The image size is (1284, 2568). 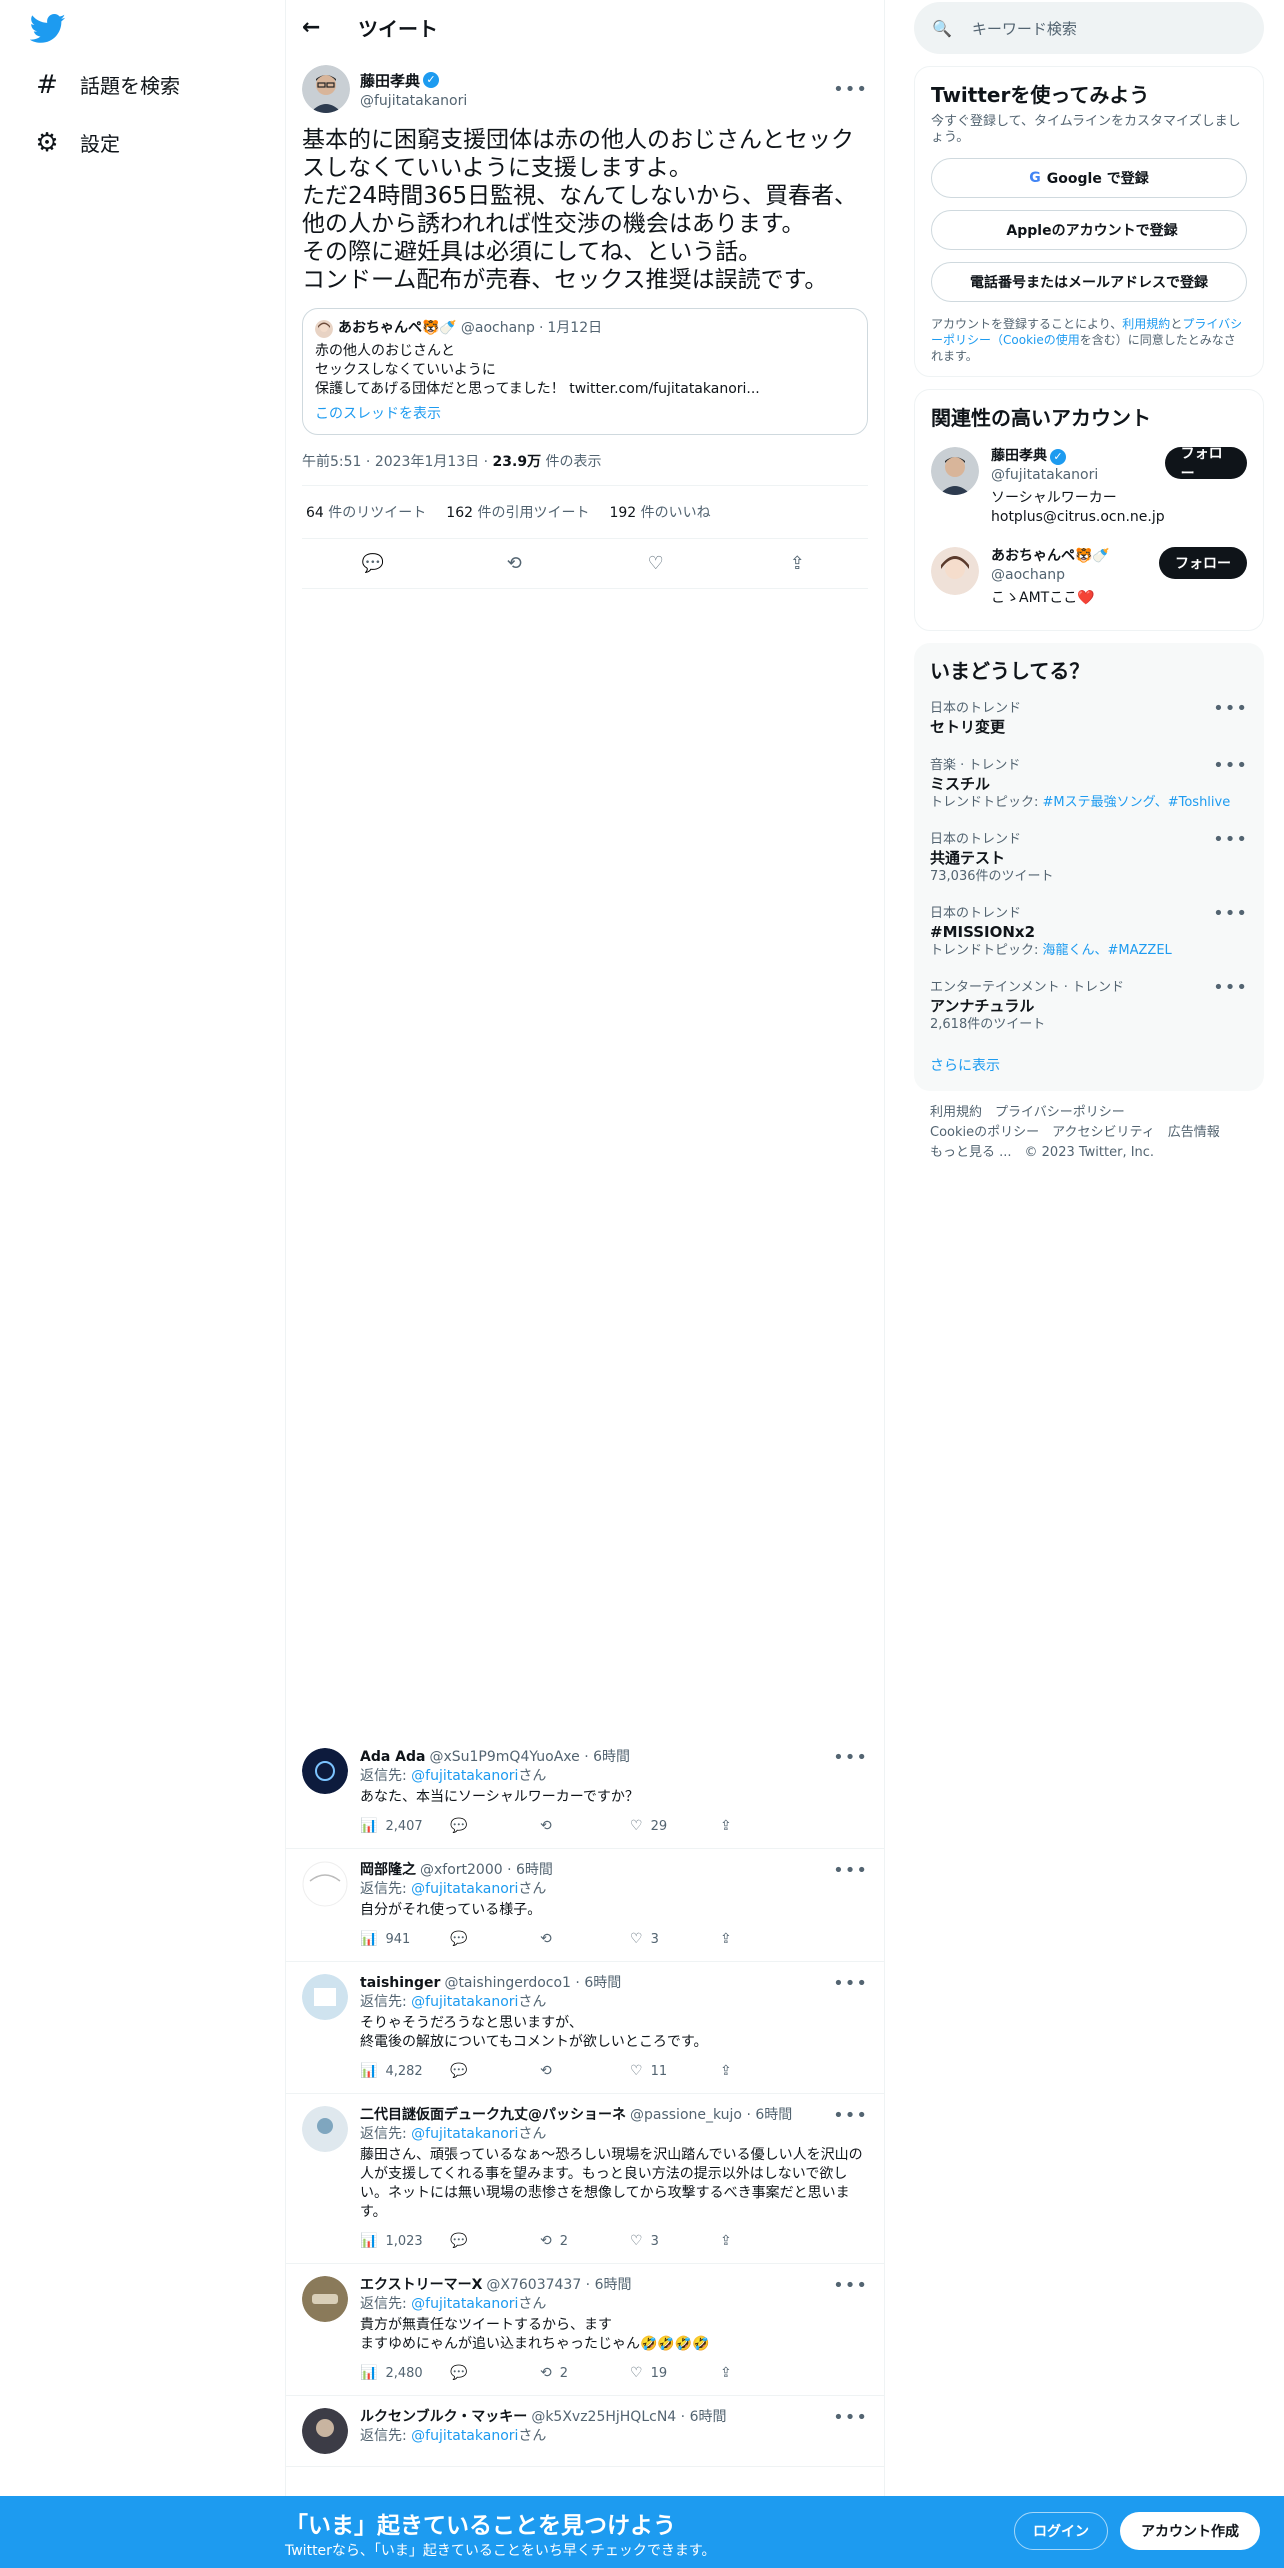 I want to click on google-signup-button: G Google で登録, so click(x=1089, y=178).